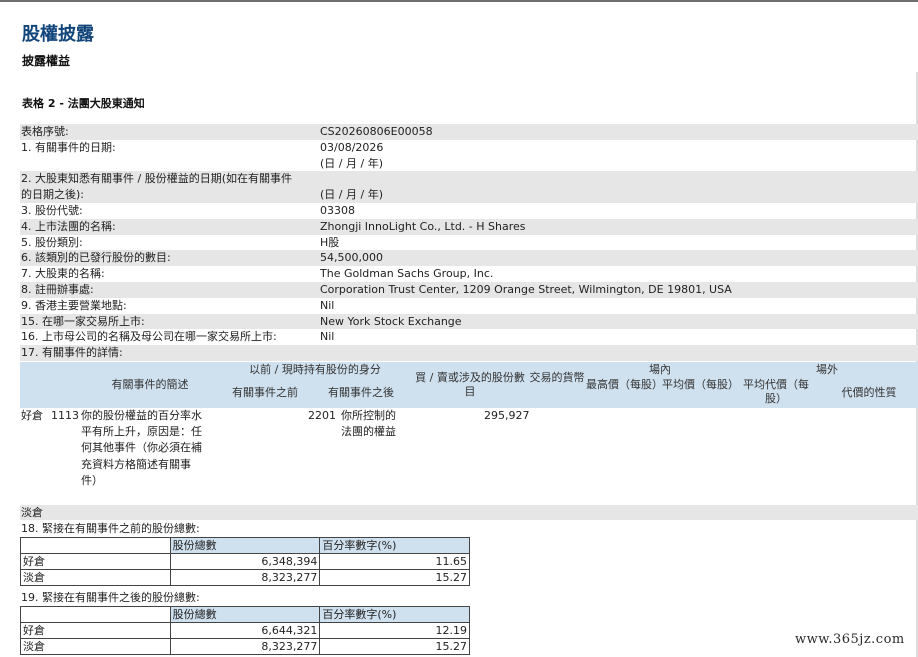  What do you see at coordinates (557, 377) in the screenshot?
I see `header-currency: 交易的貨幣` at bounding box center [557, 377].